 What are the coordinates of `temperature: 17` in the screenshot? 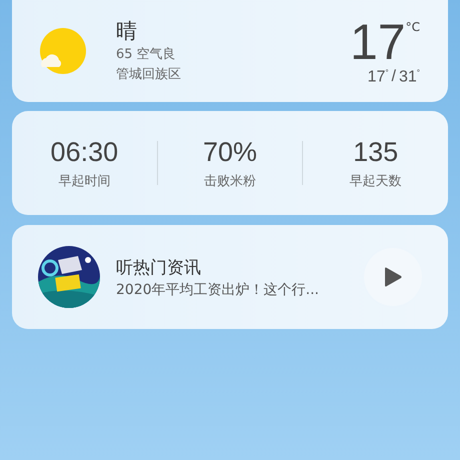 It's located at (378, 42).